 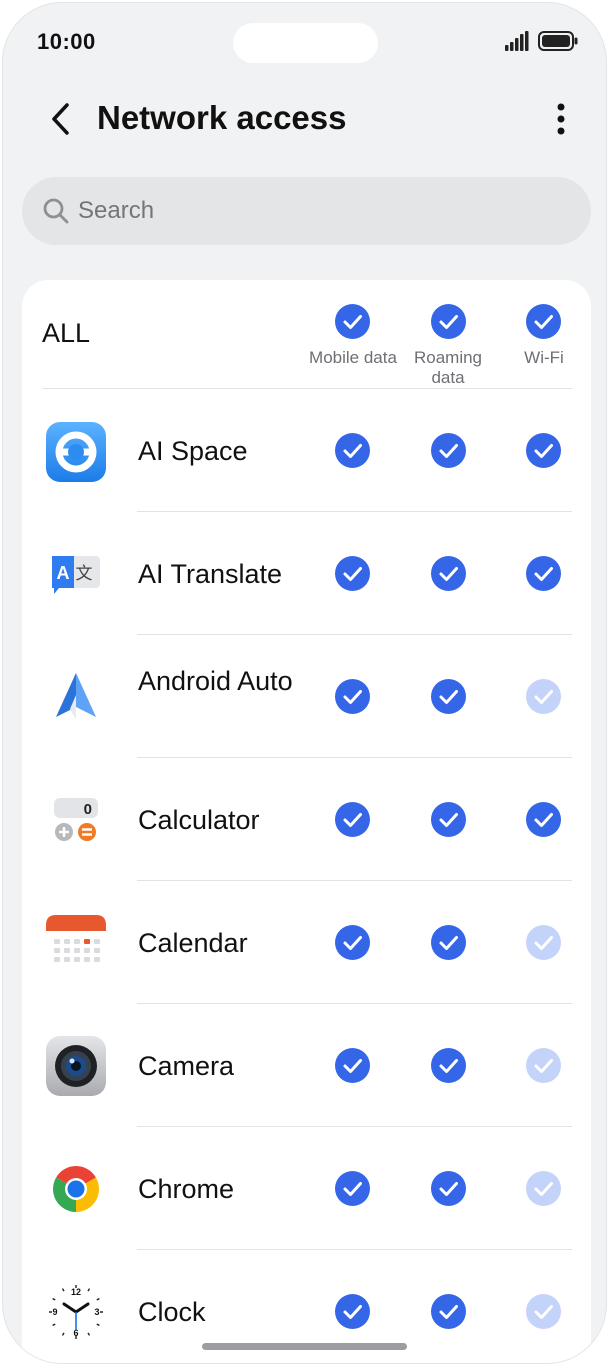 What do you see at coordinates (561, 119) in the screenshot?
I see `more-options-icon` at bounding box center [561, 119].